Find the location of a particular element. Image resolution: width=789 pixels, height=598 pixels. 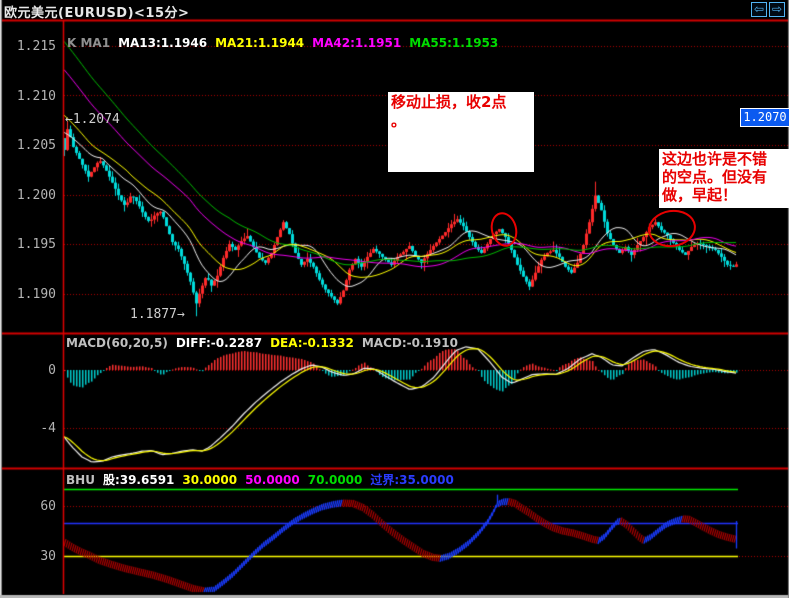

stop-loss-annotation-box: 移动止损，收2点。 is located at coordinates (461, 132).